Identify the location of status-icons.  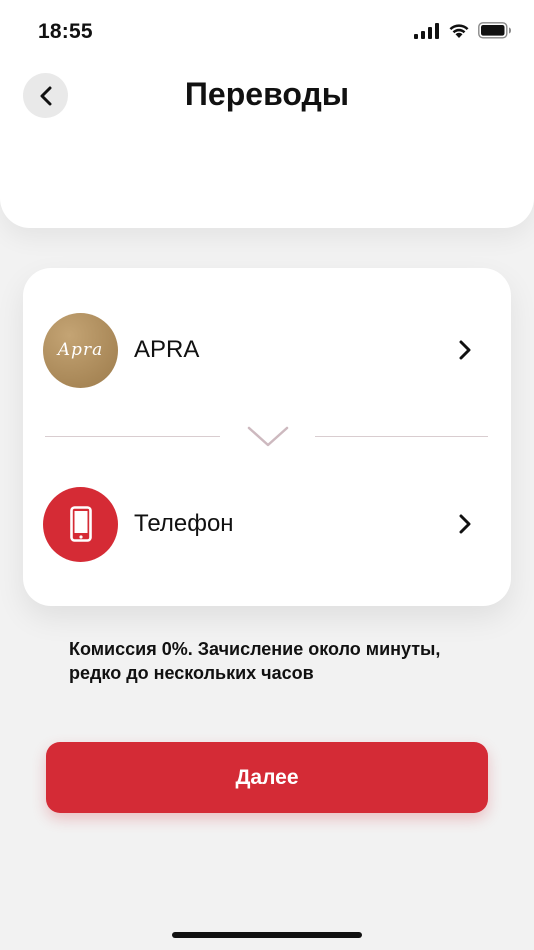
(463, 30).